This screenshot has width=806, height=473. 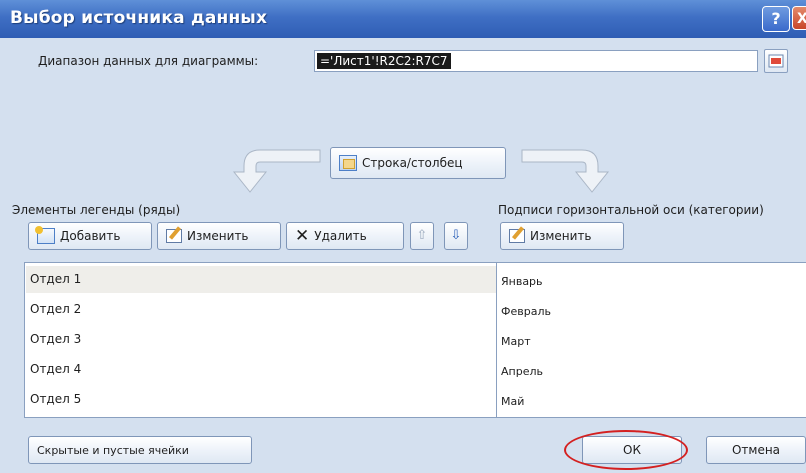 I want to click on dialog-titlebar: Выбор источника данных ? X, so click(x=403, y=19).